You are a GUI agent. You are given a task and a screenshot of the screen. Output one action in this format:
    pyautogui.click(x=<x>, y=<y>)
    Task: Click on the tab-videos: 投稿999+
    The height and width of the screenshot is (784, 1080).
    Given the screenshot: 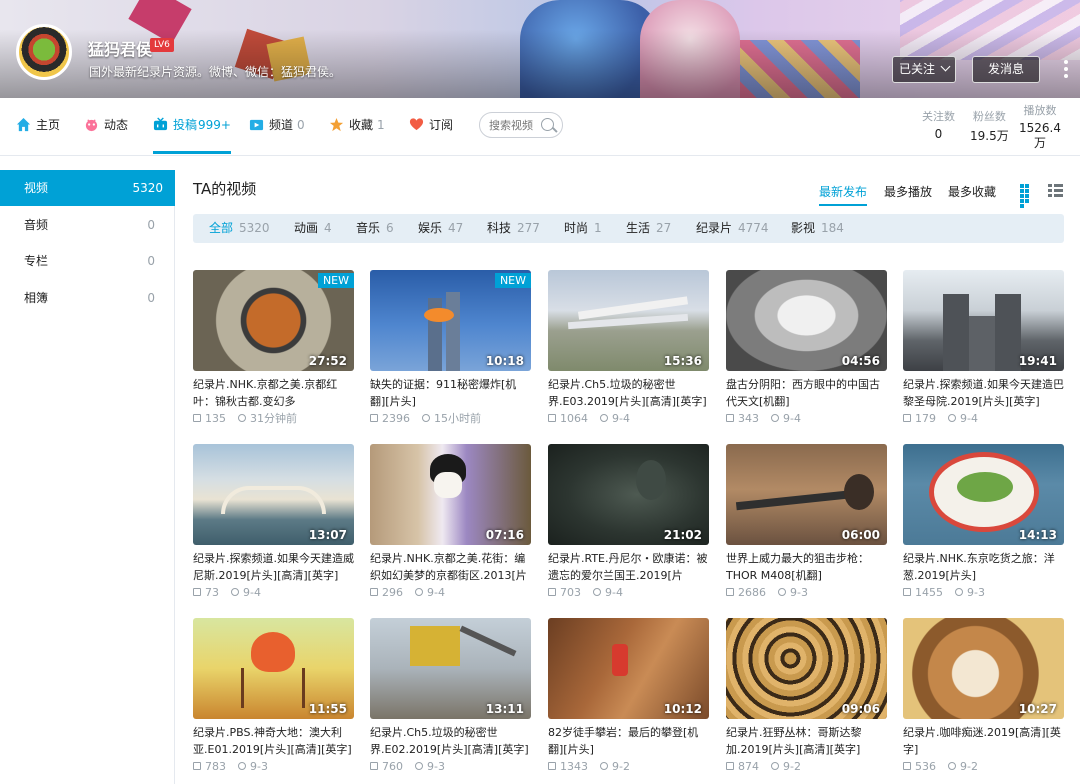 What is the action you would take?
    pyautogui.click(x=192, y=127)
    